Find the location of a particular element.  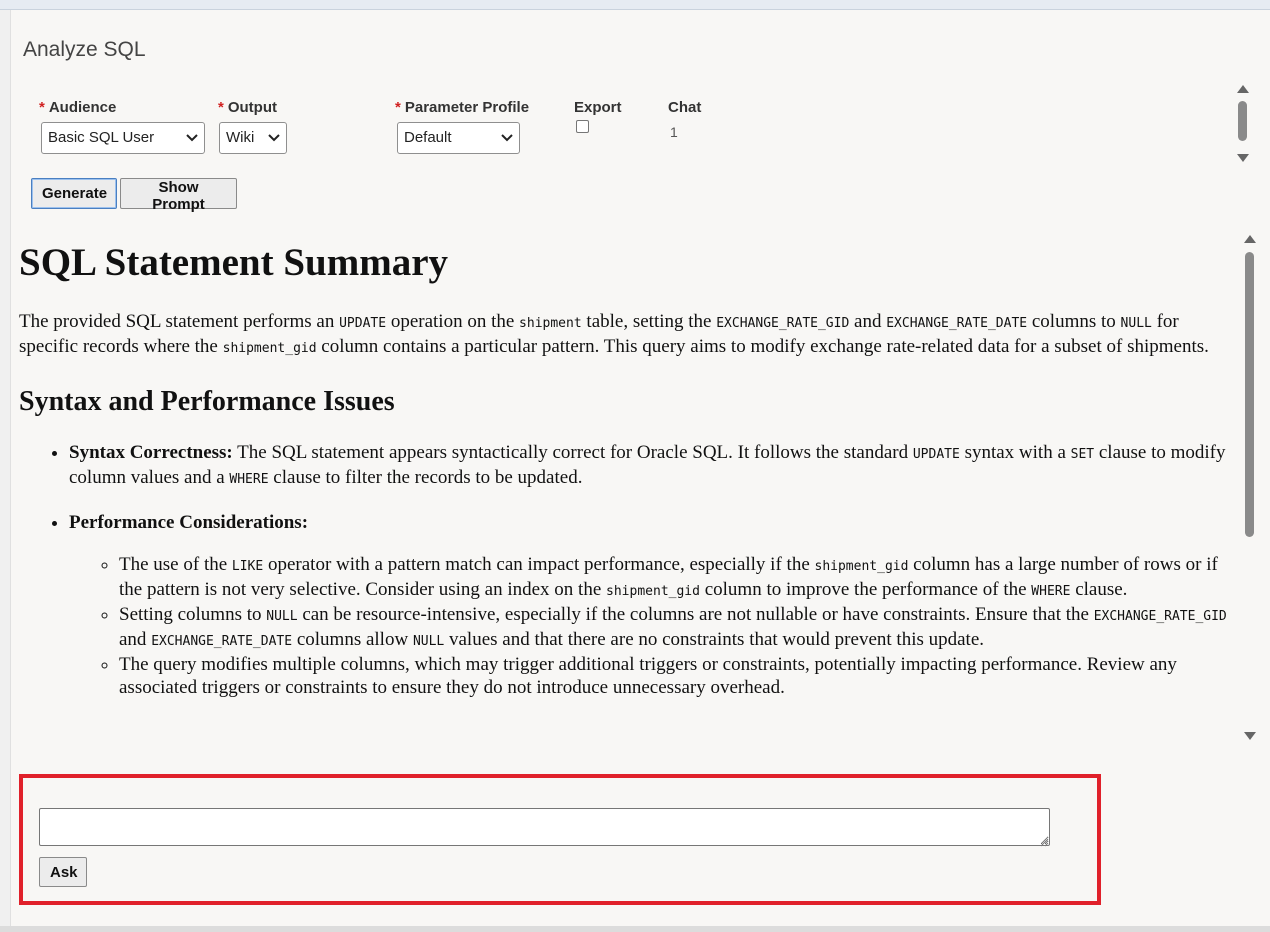

inline-code: LIKE is located at coordinates (247, 566).